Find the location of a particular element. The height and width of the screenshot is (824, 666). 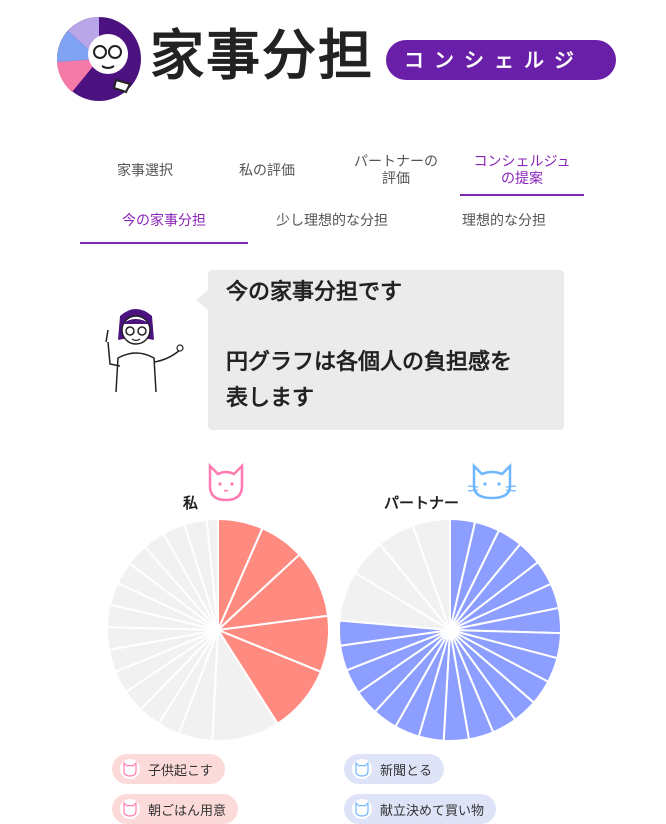

concierge-speech-bubble: 今の家事分担です 円グラフは各個人の負担感を 表します is located at coordinates (380, 350).